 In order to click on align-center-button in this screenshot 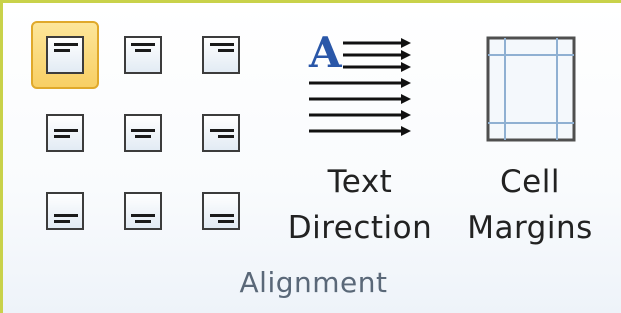, I will do `click(143, 133)`.